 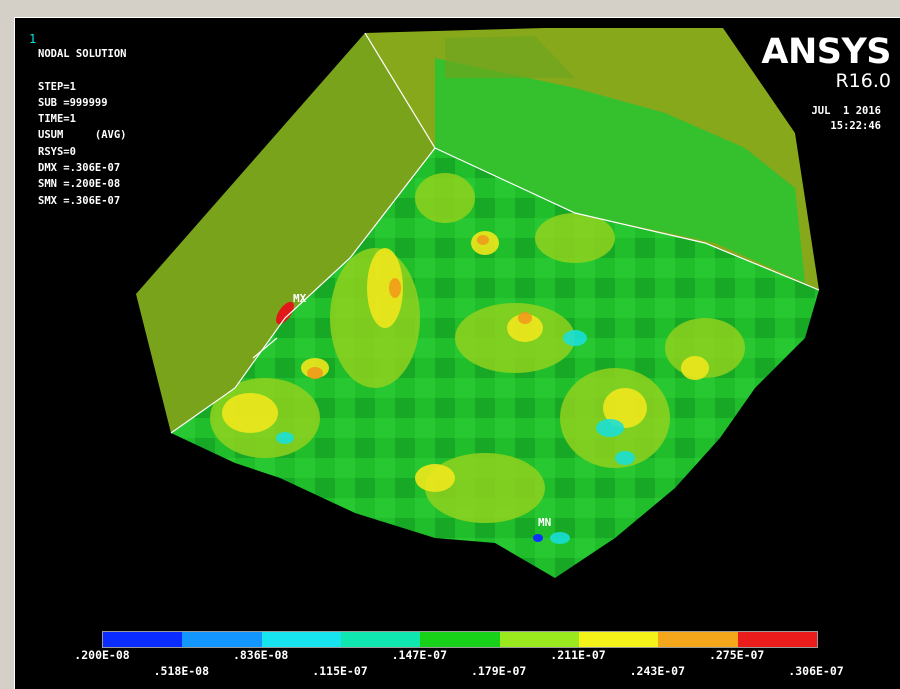 What do you see at coordinates (300, 298) in the screenshot?
I see `max-marker: MX` at bounding box center [300, 298].